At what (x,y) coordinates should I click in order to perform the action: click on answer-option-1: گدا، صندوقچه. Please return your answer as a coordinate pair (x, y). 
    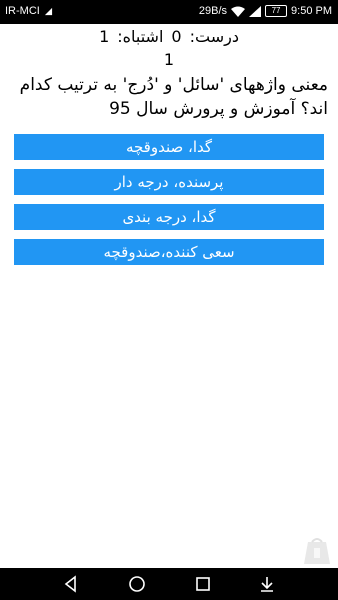
    Looking at the image, I should click on (169, 147).